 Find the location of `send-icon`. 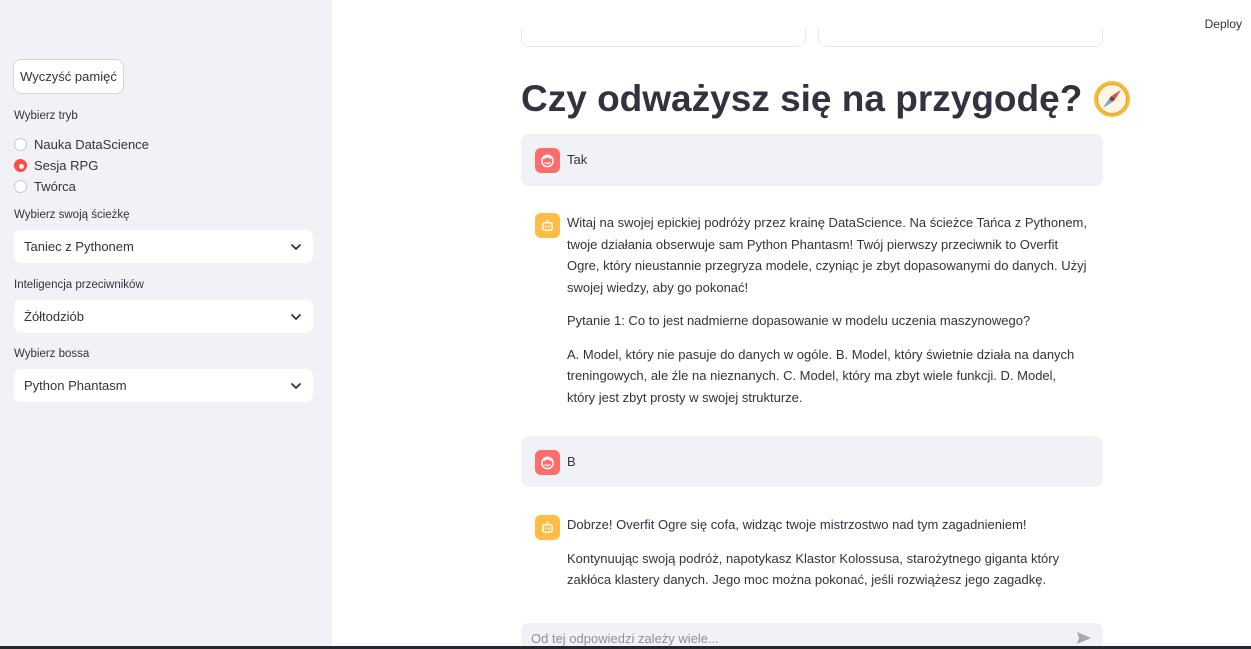

send-icon is located at coordinates (1084, 638).